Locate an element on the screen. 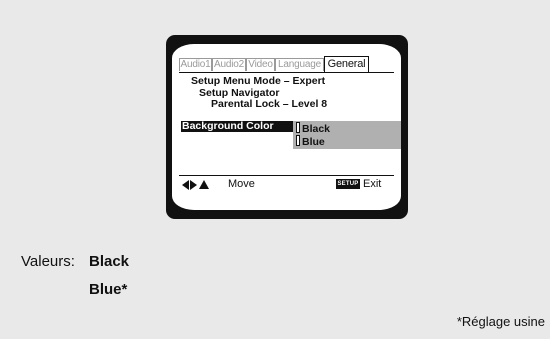 The height and width of the screenshot is (339, 550). option-black-label: Black is located at coordinates (316, 129).